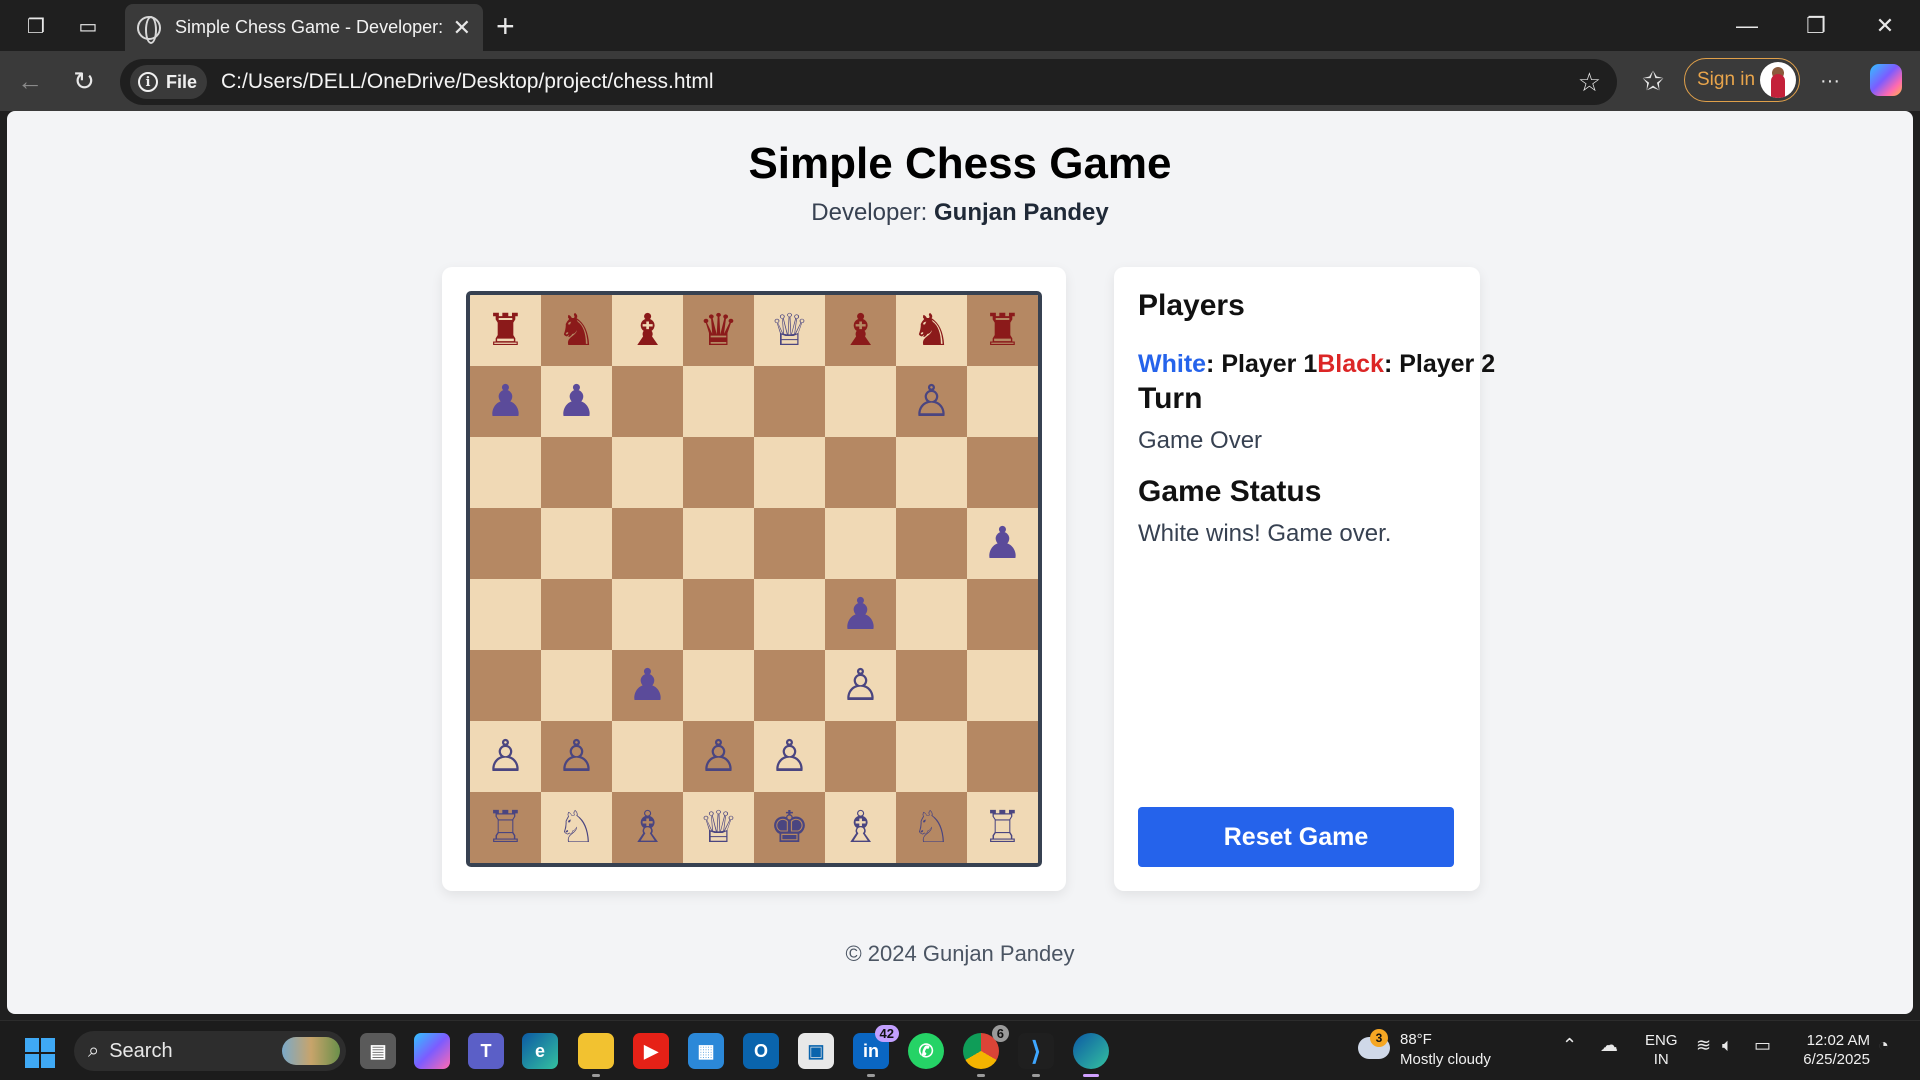 This screenshot has height=1080, width=1920. Describe the element at coordinates (860, 685) in the screenshot. I see `square-f3: ♙` at that location.